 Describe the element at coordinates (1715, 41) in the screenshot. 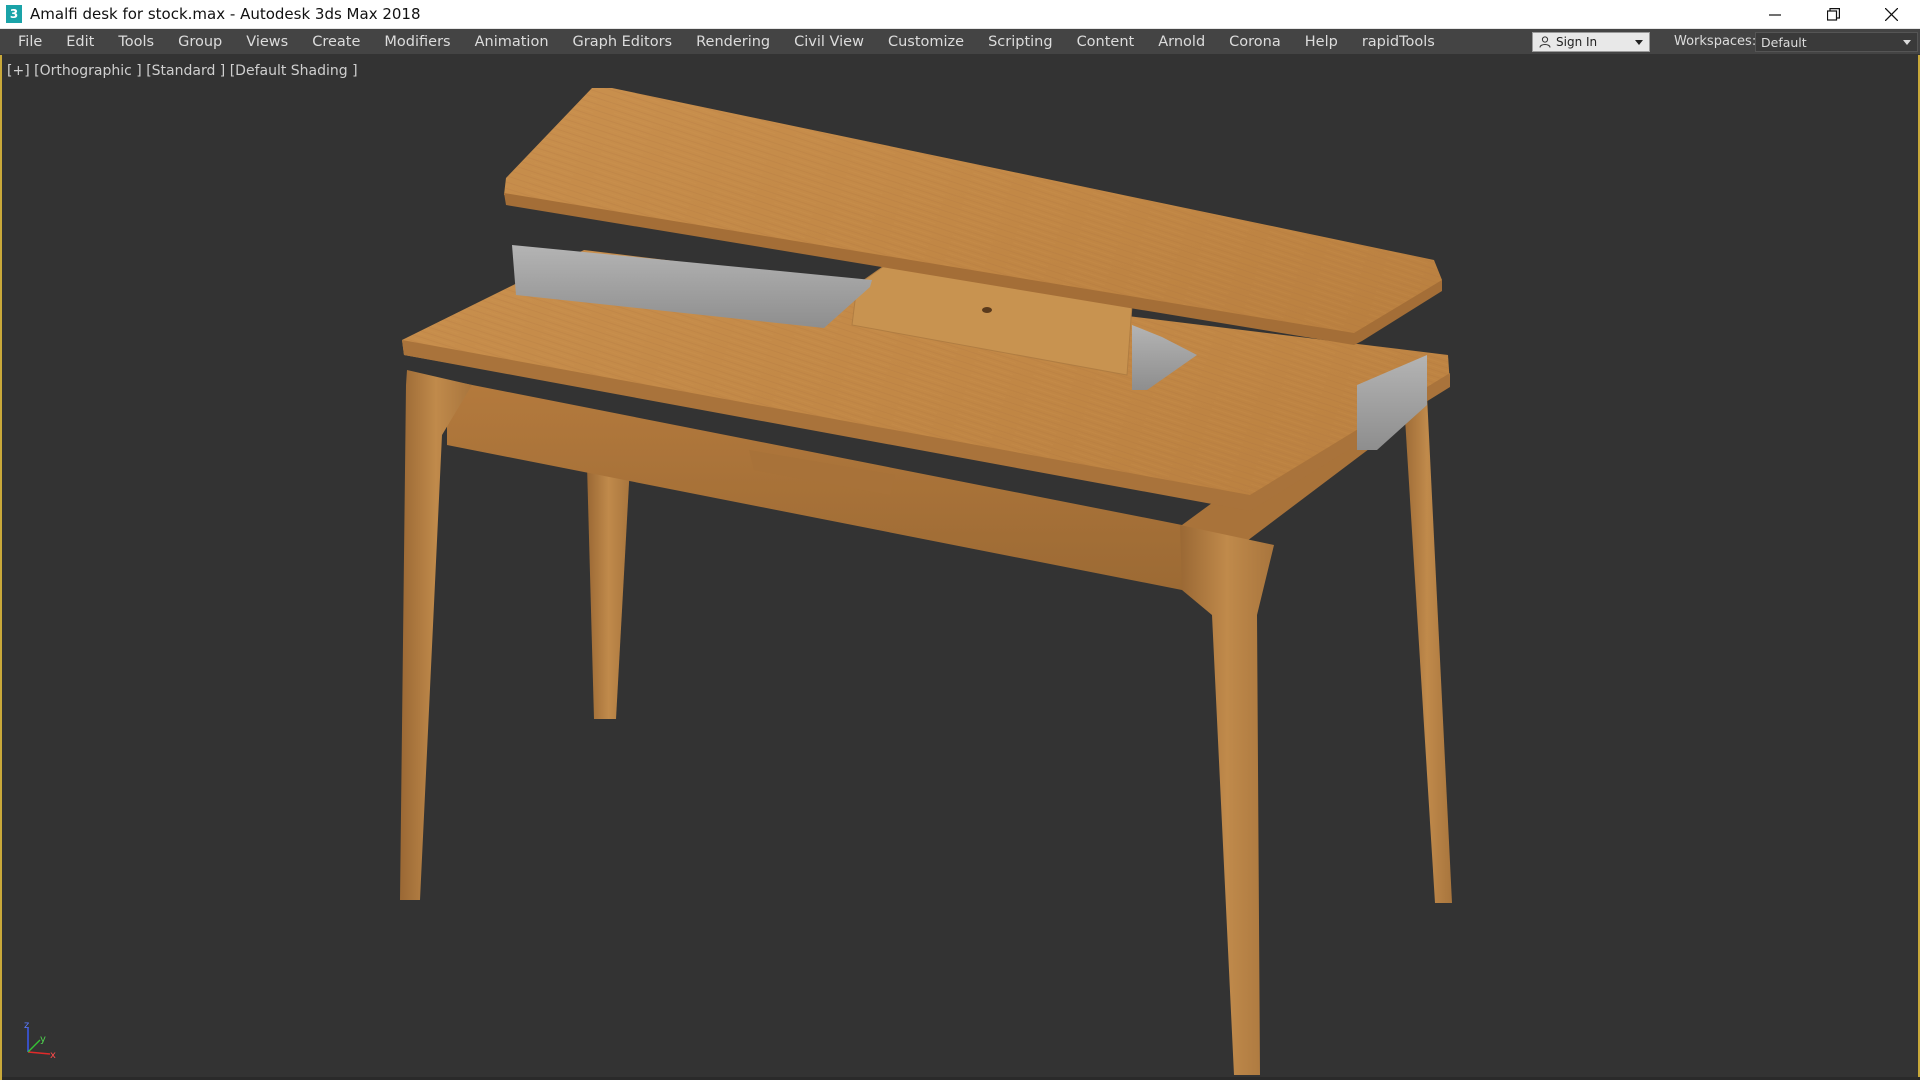

I see `workspaces-label: Workspaces:` at that location.